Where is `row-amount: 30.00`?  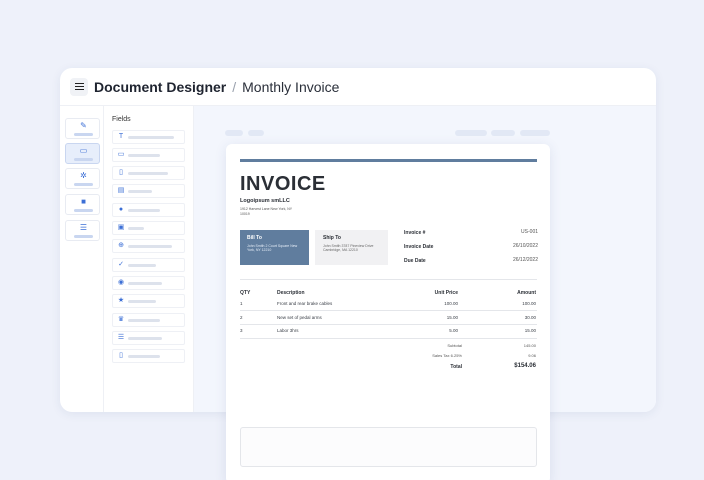
row-amount: 30.00 is located at coordinates (530, 317).